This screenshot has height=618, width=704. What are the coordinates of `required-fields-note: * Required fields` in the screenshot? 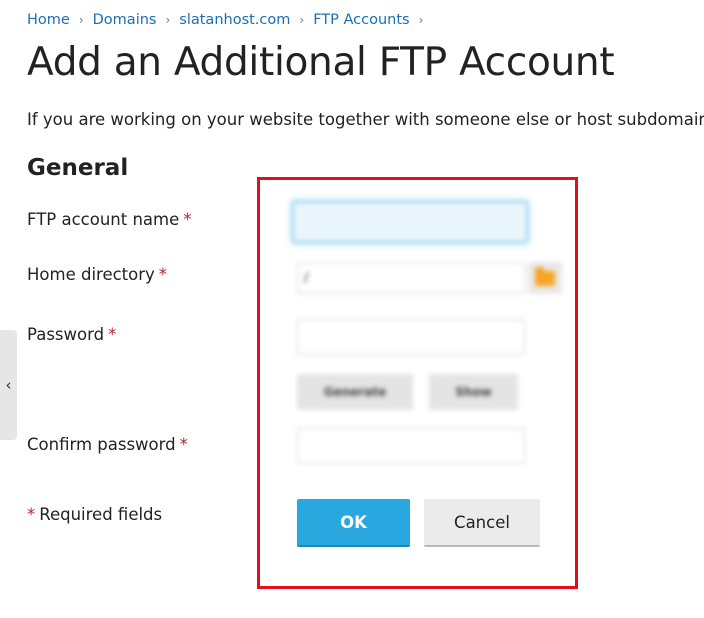 It's located at (94, 514).